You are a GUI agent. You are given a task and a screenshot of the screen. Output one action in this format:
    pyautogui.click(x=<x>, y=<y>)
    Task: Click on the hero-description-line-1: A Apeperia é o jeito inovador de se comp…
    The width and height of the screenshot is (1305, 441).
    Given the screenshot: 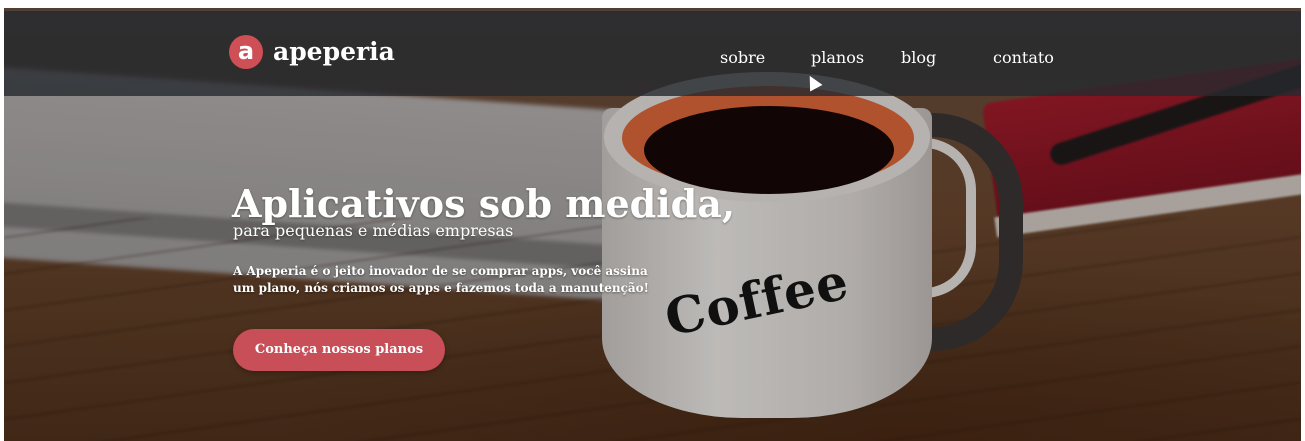 What is the action you would take?
    pyautogui.click(x=440, y=271)
    